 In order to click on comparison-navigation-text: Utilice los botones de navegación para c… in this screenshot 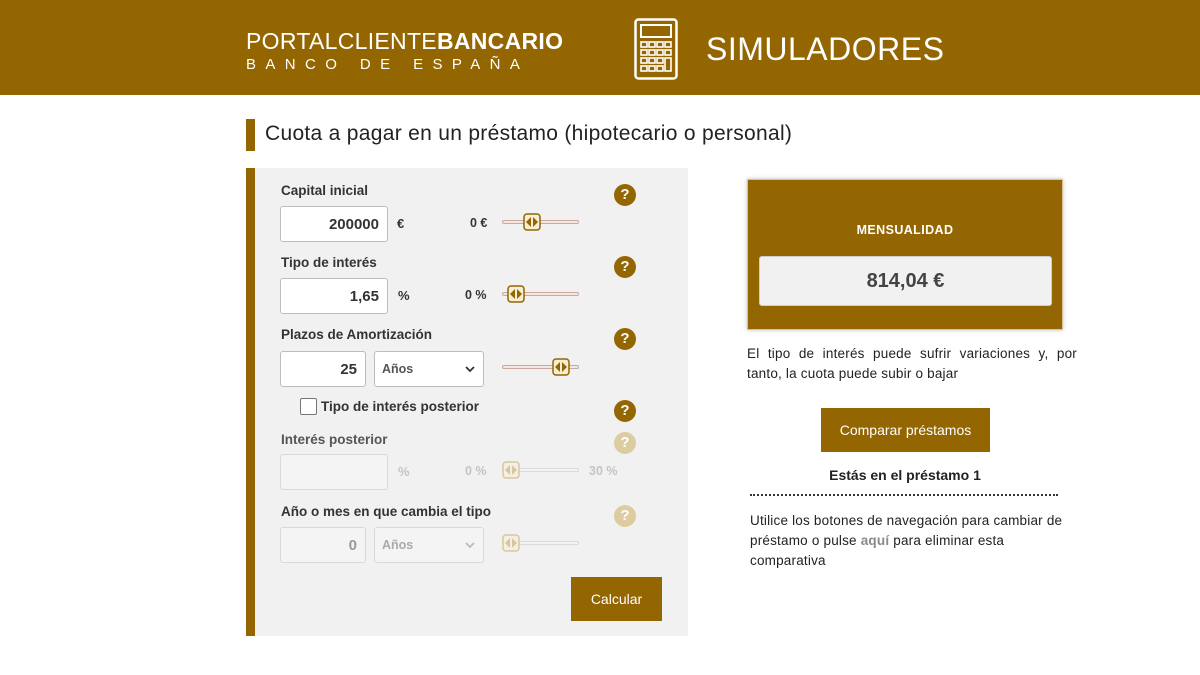, I will do `click(910, 541)`.